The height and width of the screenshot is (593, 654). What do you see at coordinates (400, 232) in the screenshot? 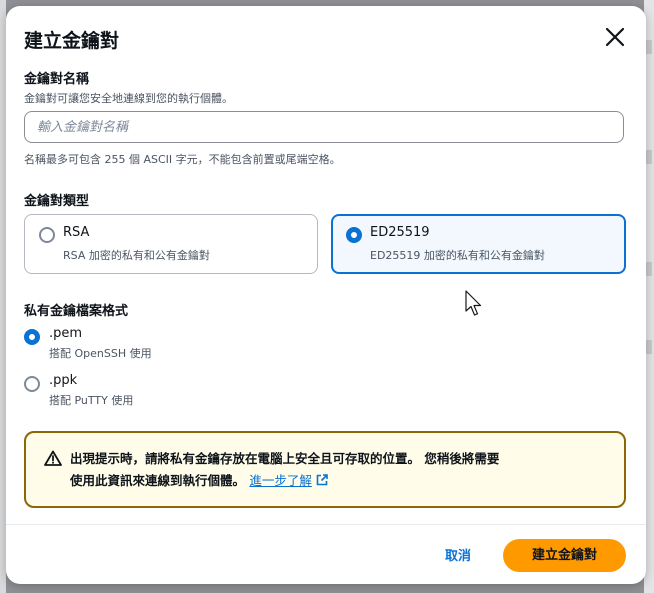
I see `option-title: ED25519` at bounding box center [400, 232].